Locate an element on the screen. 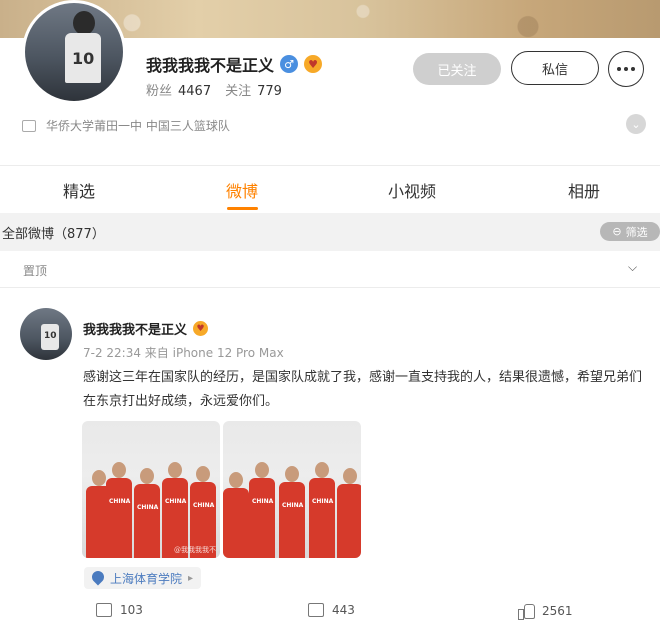 Image resolution: width=660 pixels, height=630 pixels. post-author-row: 我我我我不是正义 ♥ is located at coordinates (146, 328).